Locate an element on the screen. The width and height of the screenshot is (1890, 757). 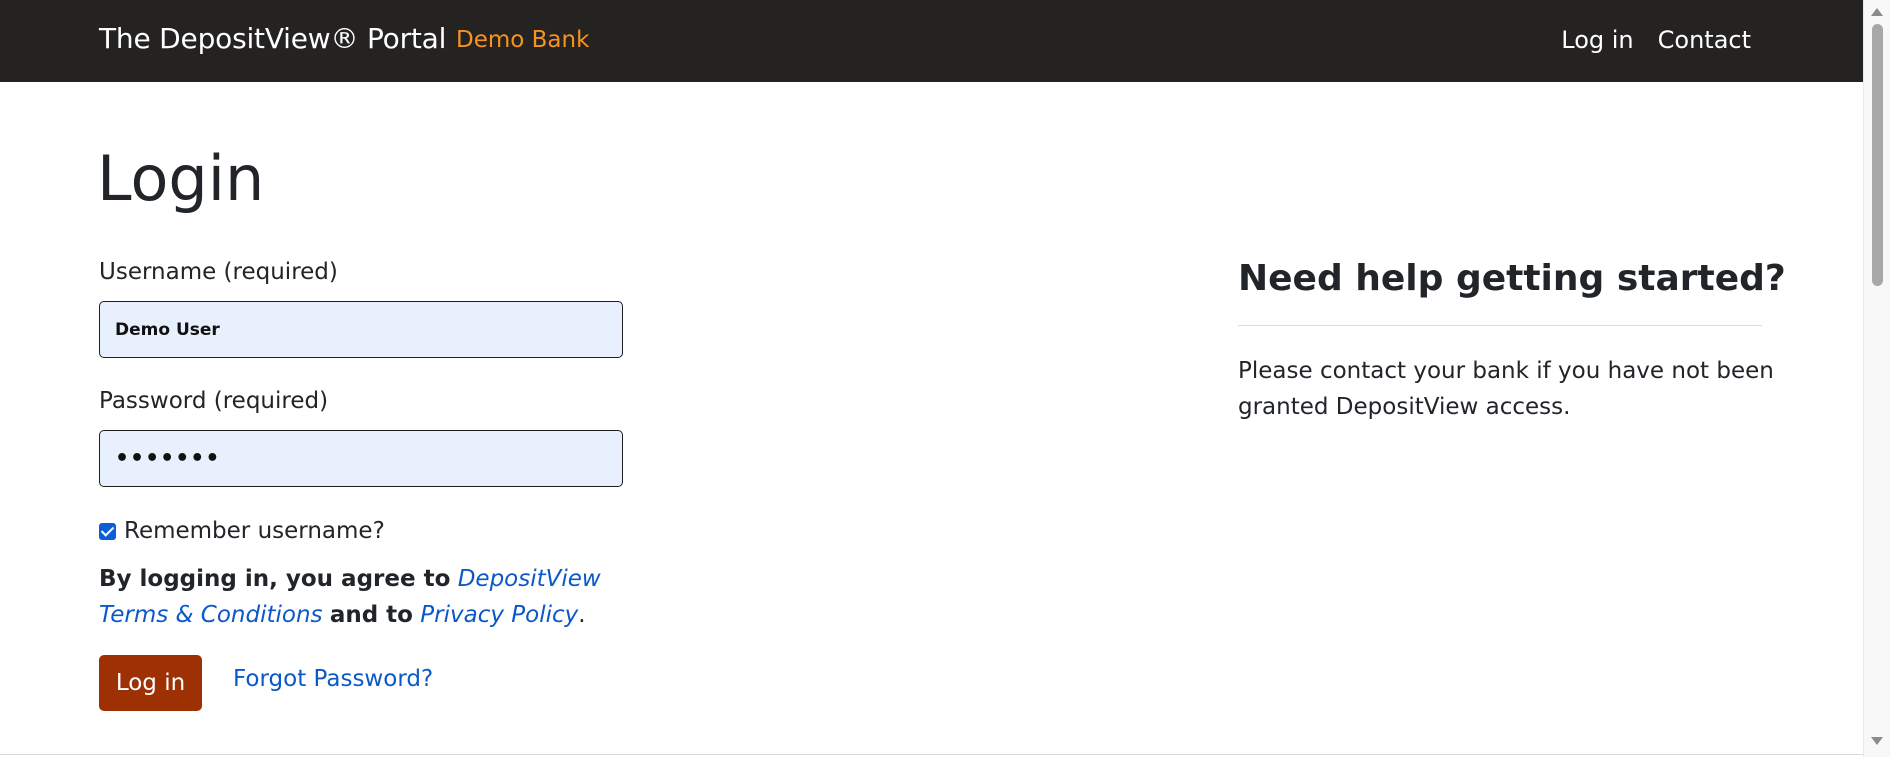
scrollbar-thumb is located at coordinates (1877, 155).